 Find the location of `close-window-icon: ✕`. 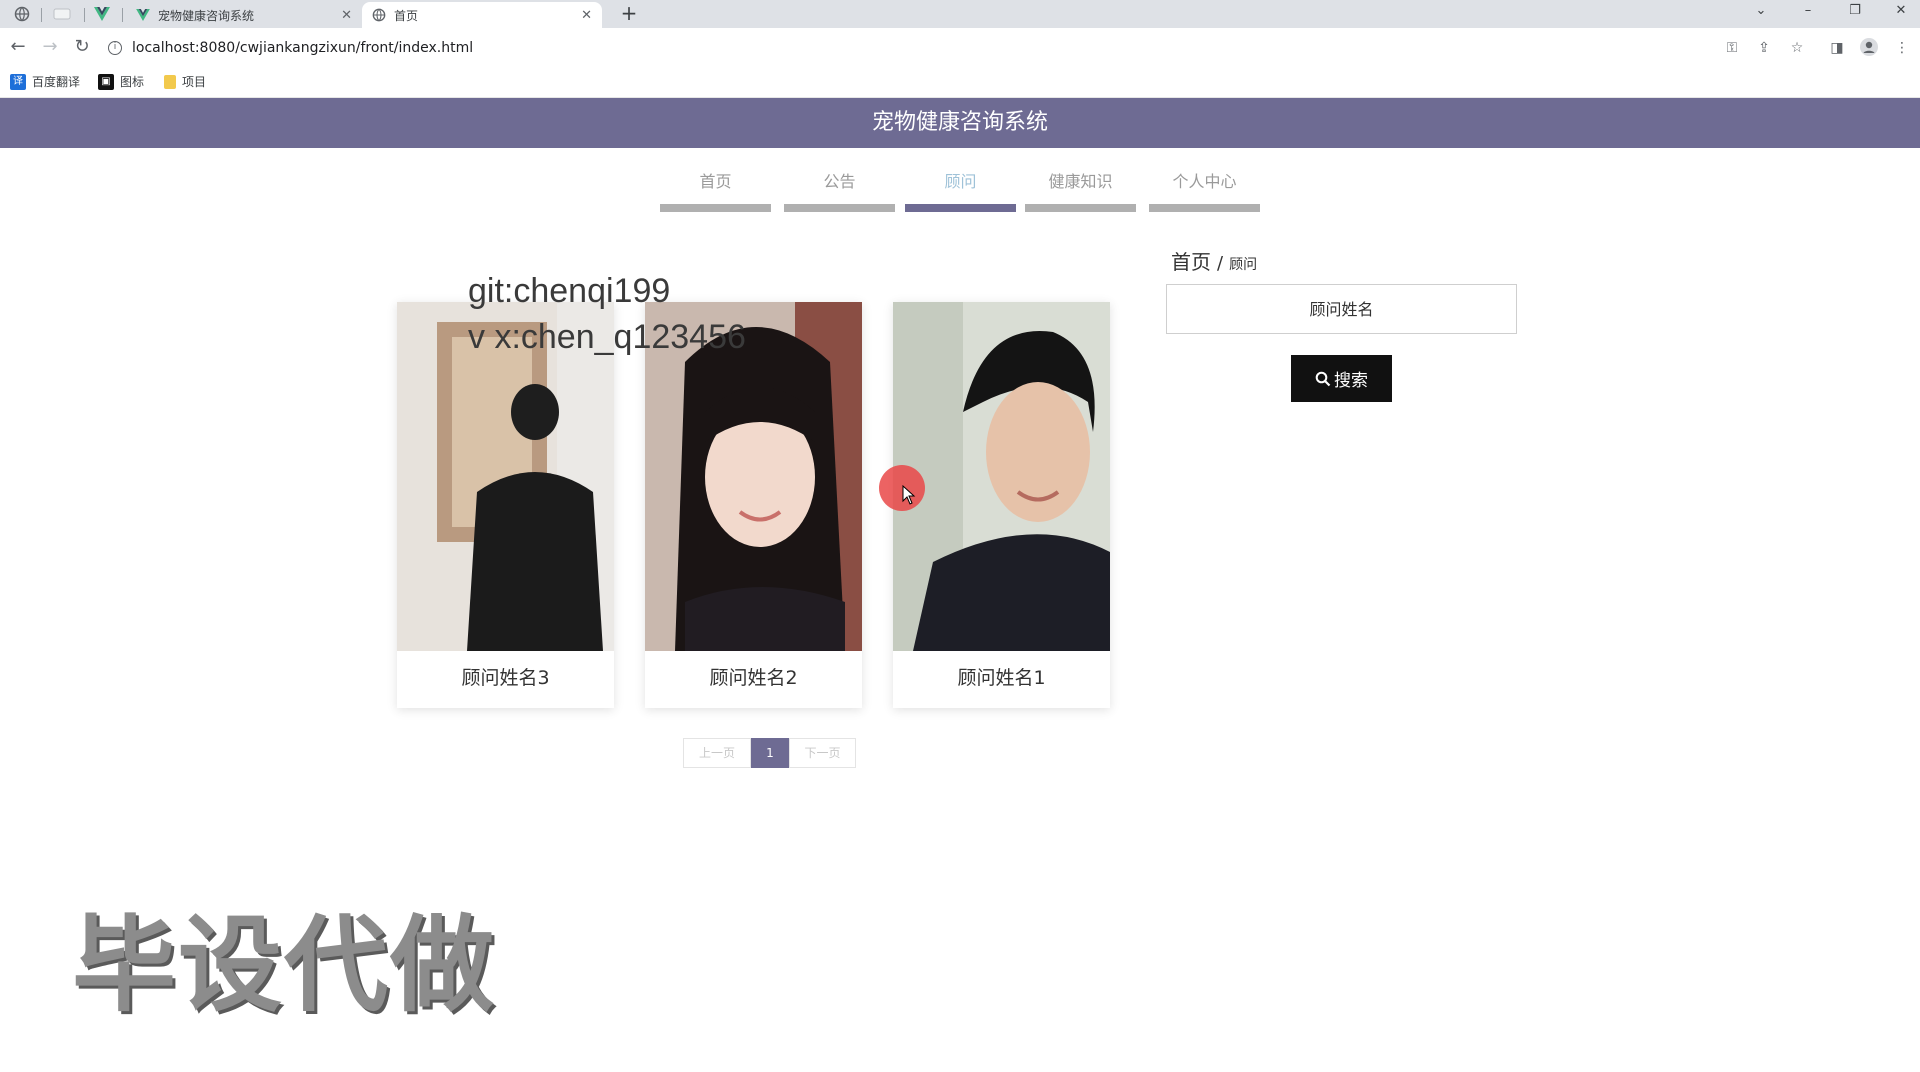

close-window-icon: ✕ is located at coordinates (1901, 12).